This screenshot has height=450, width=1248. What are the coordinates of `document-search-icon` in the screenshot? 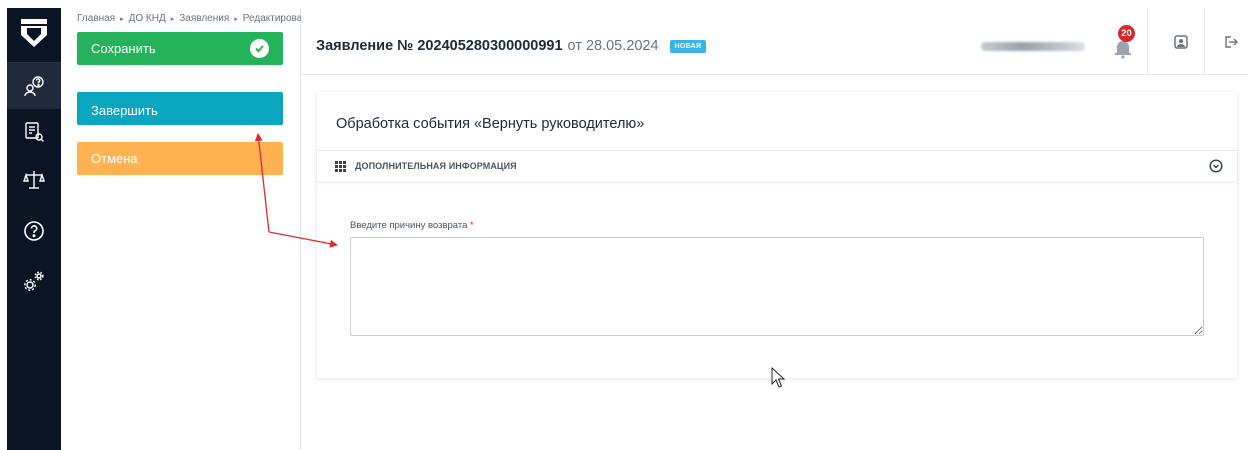 It's located at (34, 132).